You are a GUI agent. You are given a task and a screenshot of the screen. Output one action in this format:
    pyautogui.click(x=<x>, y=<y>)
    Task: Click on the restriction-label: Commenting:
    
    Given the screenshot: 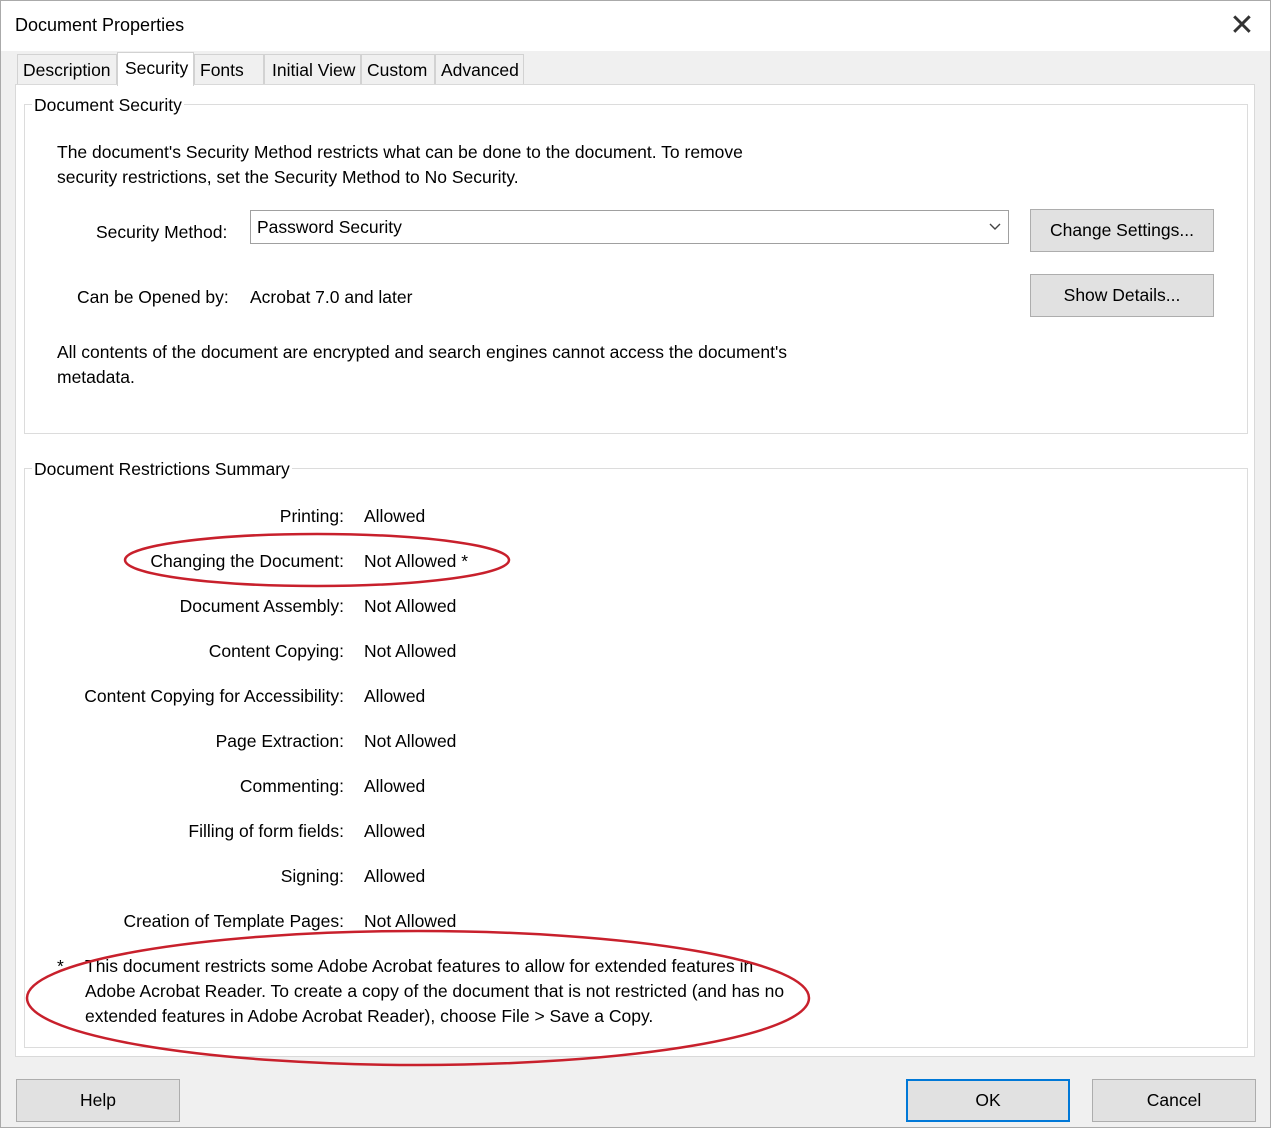 What is the action you would take?
    pyautogui.click(x=291, y=786)
    